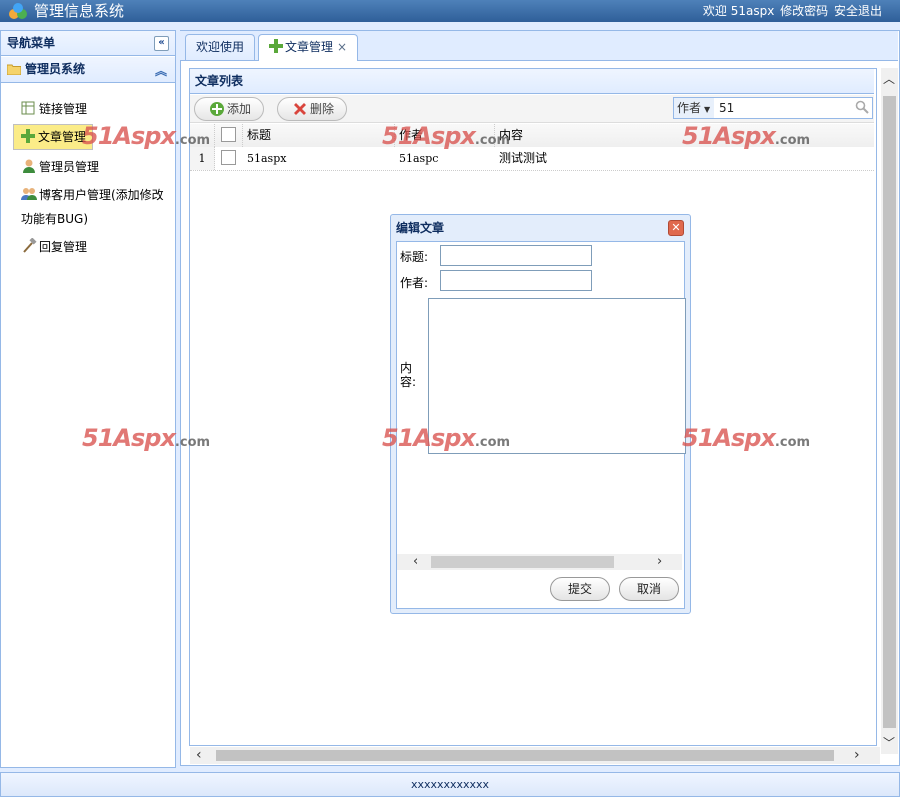  What do you see at coordinates (14, 69) in the screenshot?
I see `folder-icon` at bounding box center [14, 69].